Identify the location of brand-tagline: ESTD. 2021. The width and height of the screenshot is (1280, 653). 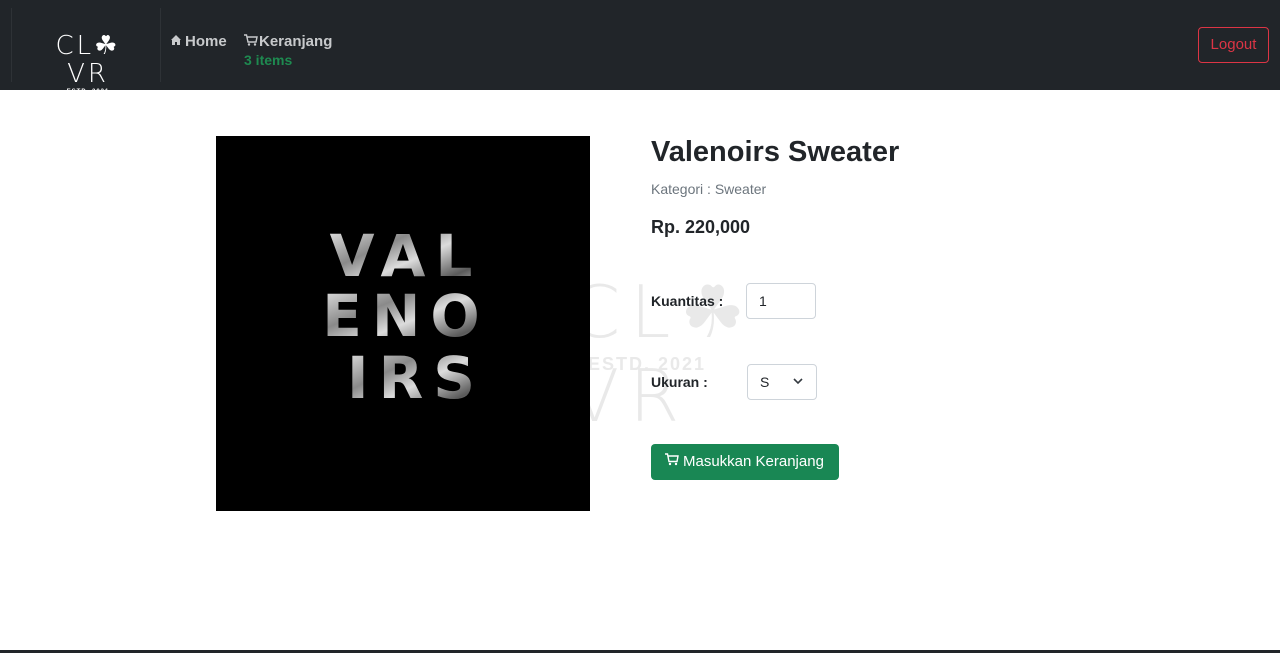
(88, 92).